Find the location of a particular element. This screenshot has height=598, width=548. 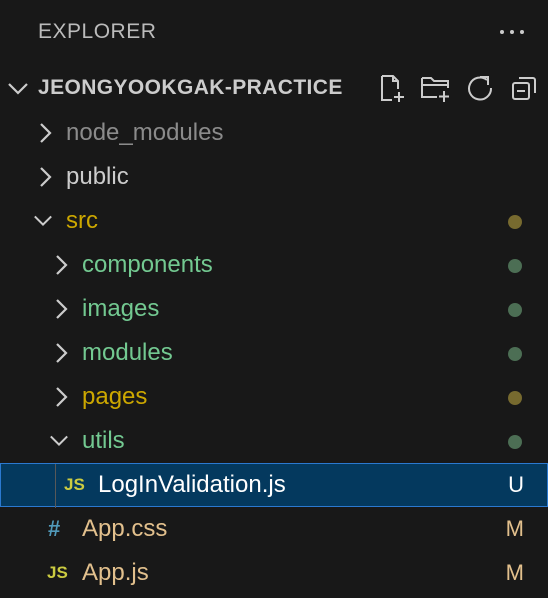

tree-item-label: App.js is located at coordinates (115, 572).